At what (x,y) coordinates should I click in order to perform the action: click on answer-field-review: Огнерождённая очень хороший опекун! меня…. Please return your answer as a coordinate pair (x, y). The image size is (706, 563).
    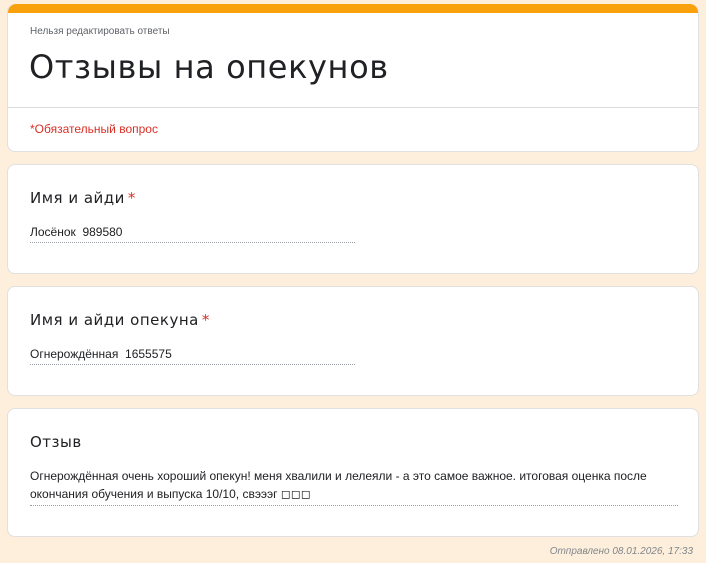
    Looking at the image, I should click on (354, 486).